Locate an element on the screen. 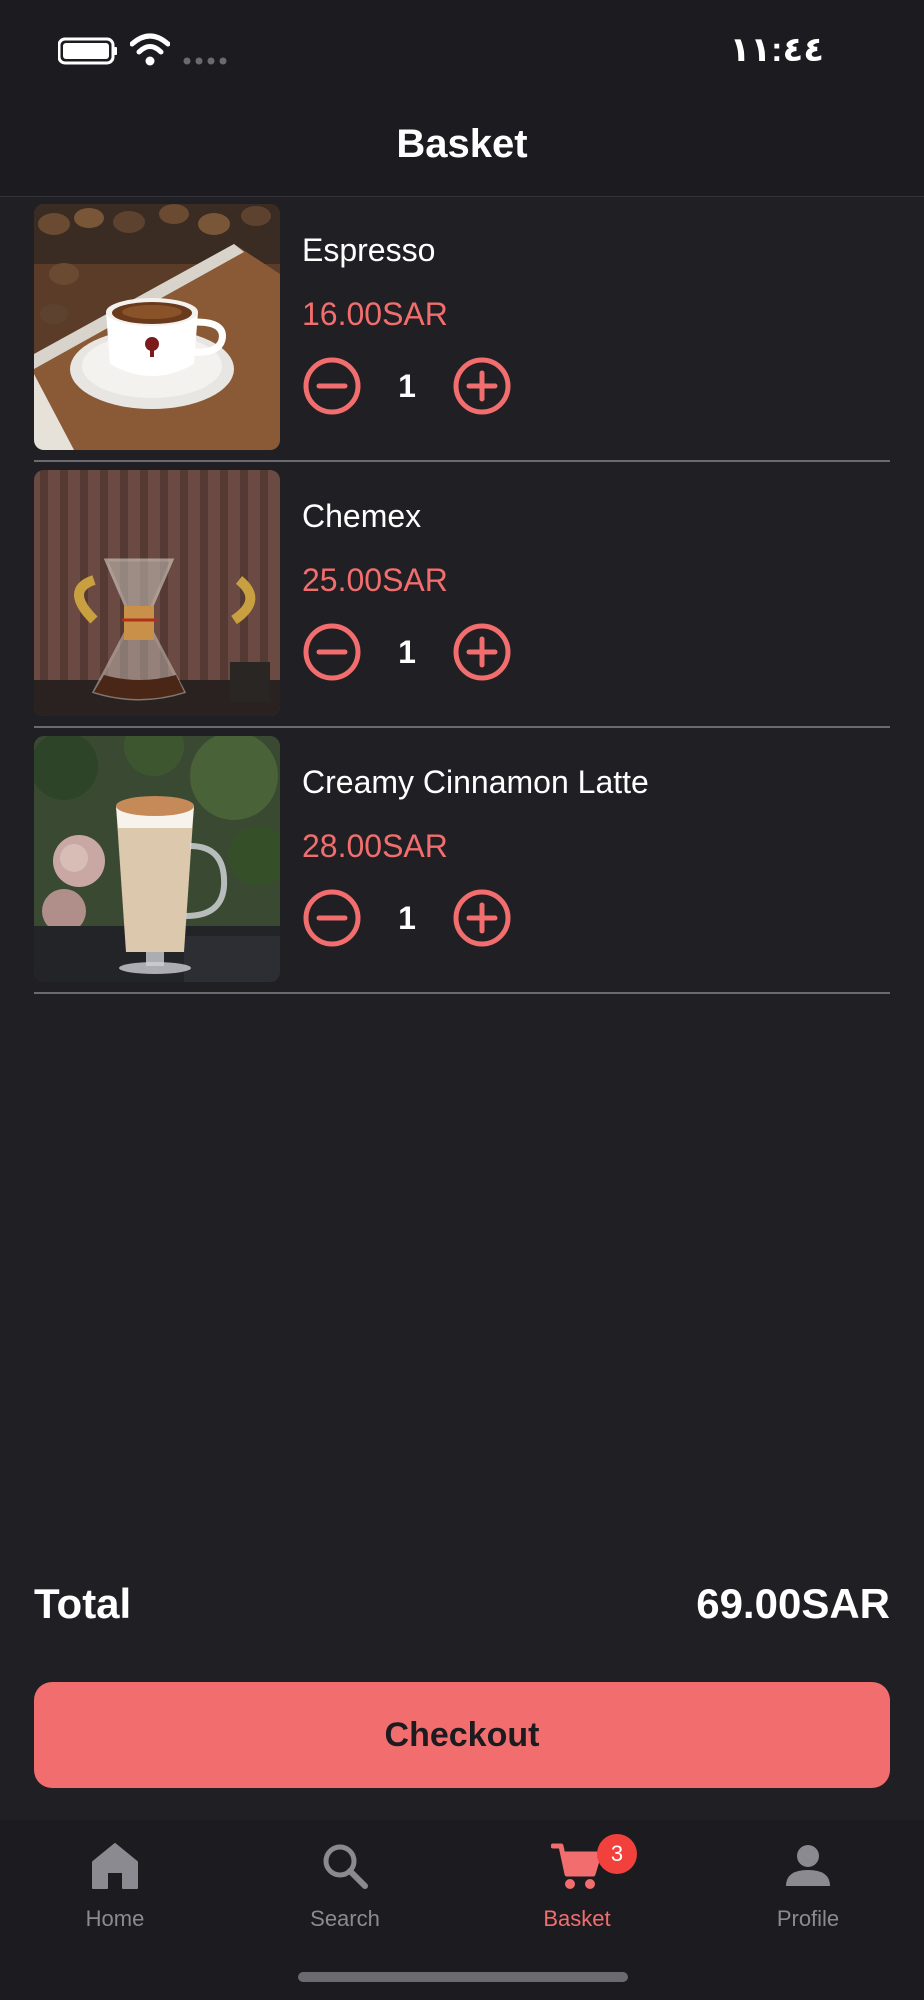 The height and width of the screenshot is (2000, 924). basket-item-espresso: Espresso 16.00SAR 1 is located at coordinates (462, 333).